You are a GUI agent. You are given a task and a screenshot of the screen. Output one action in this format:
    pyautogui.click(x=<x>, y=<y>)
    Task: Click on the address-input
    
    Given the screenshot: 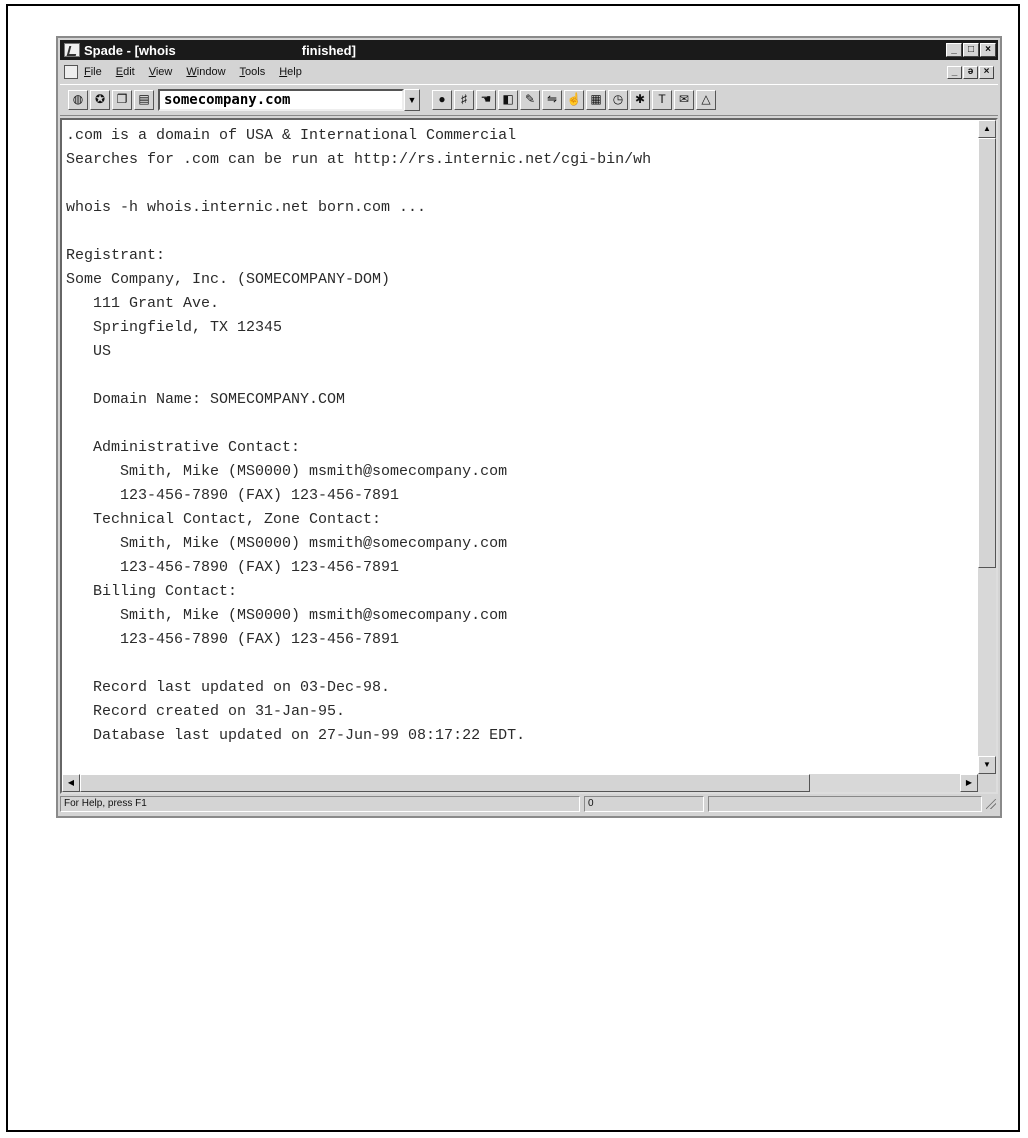 What is the action you would take?
    pyautogui.click(x=281, y=100)
    